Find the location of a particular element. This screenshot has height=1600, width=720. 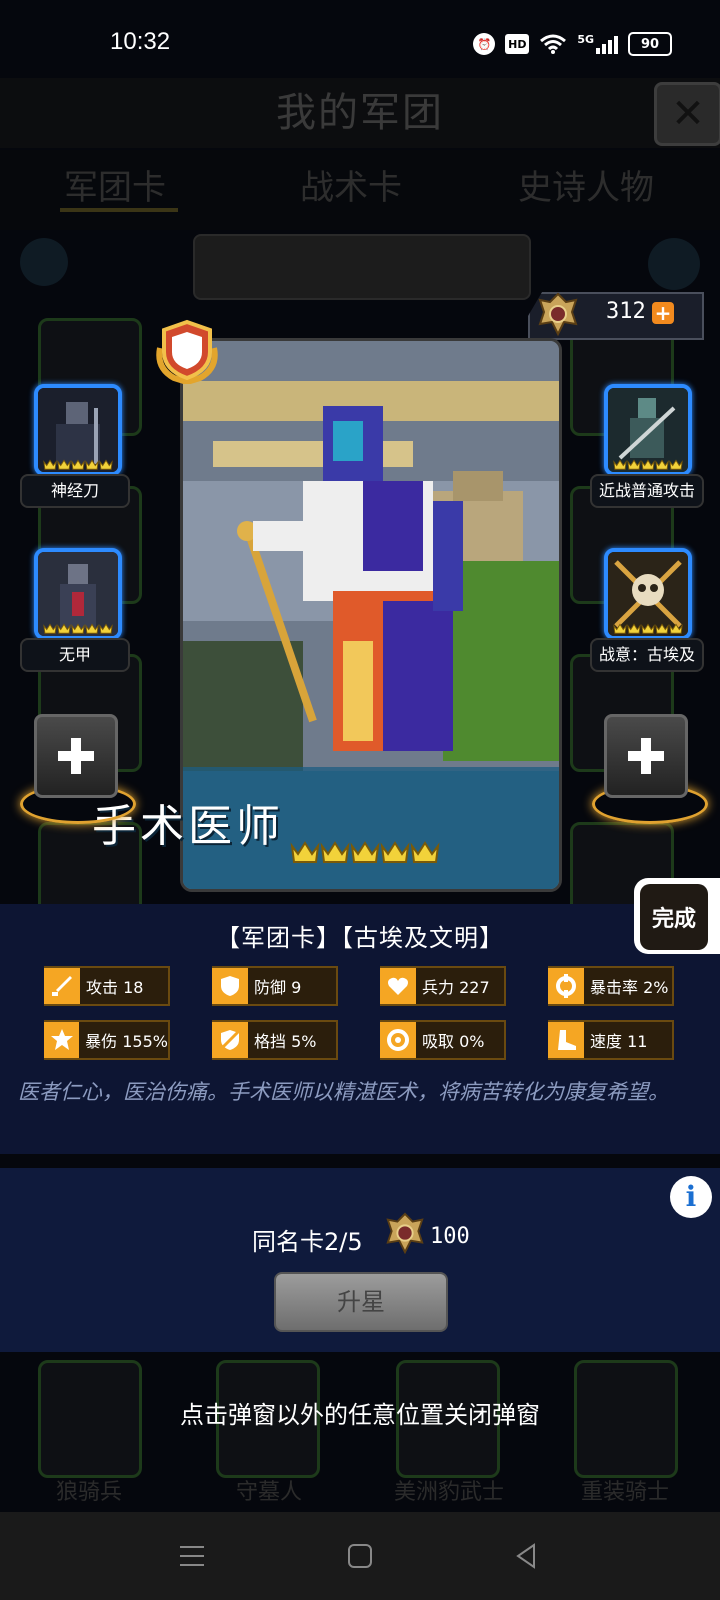

signal-icon is located at coordinates (607, 44).